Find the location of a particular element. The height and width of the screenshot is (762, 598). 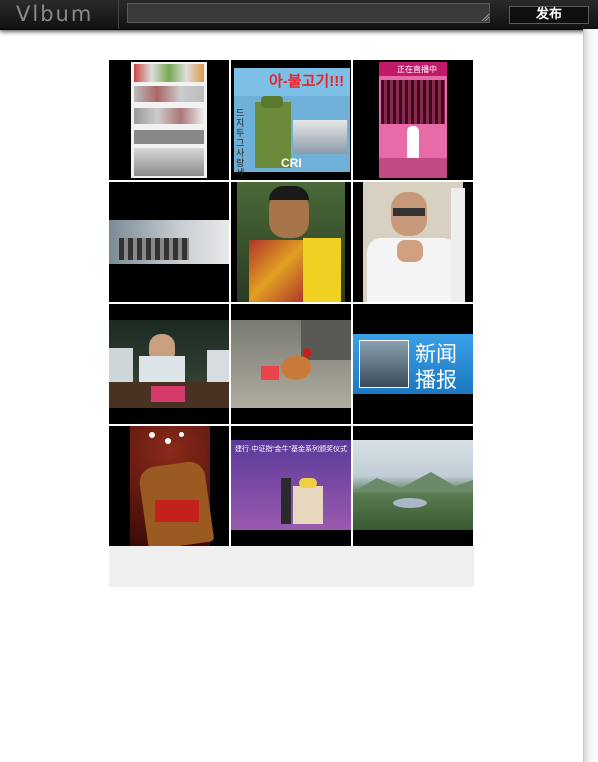

event-banner-text: 建行·中证指“金牛”基金系列颁奖仪式 is located at coordinates (291, 449).